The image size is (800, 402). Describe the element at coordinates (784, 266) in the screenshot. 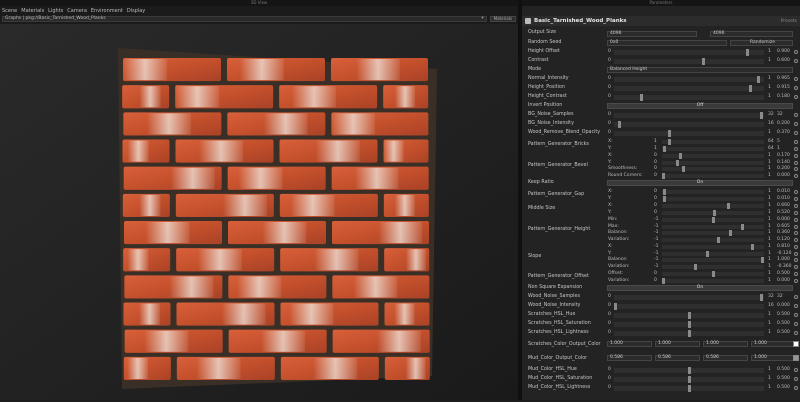

I see `value-field: -0.360` at that location.